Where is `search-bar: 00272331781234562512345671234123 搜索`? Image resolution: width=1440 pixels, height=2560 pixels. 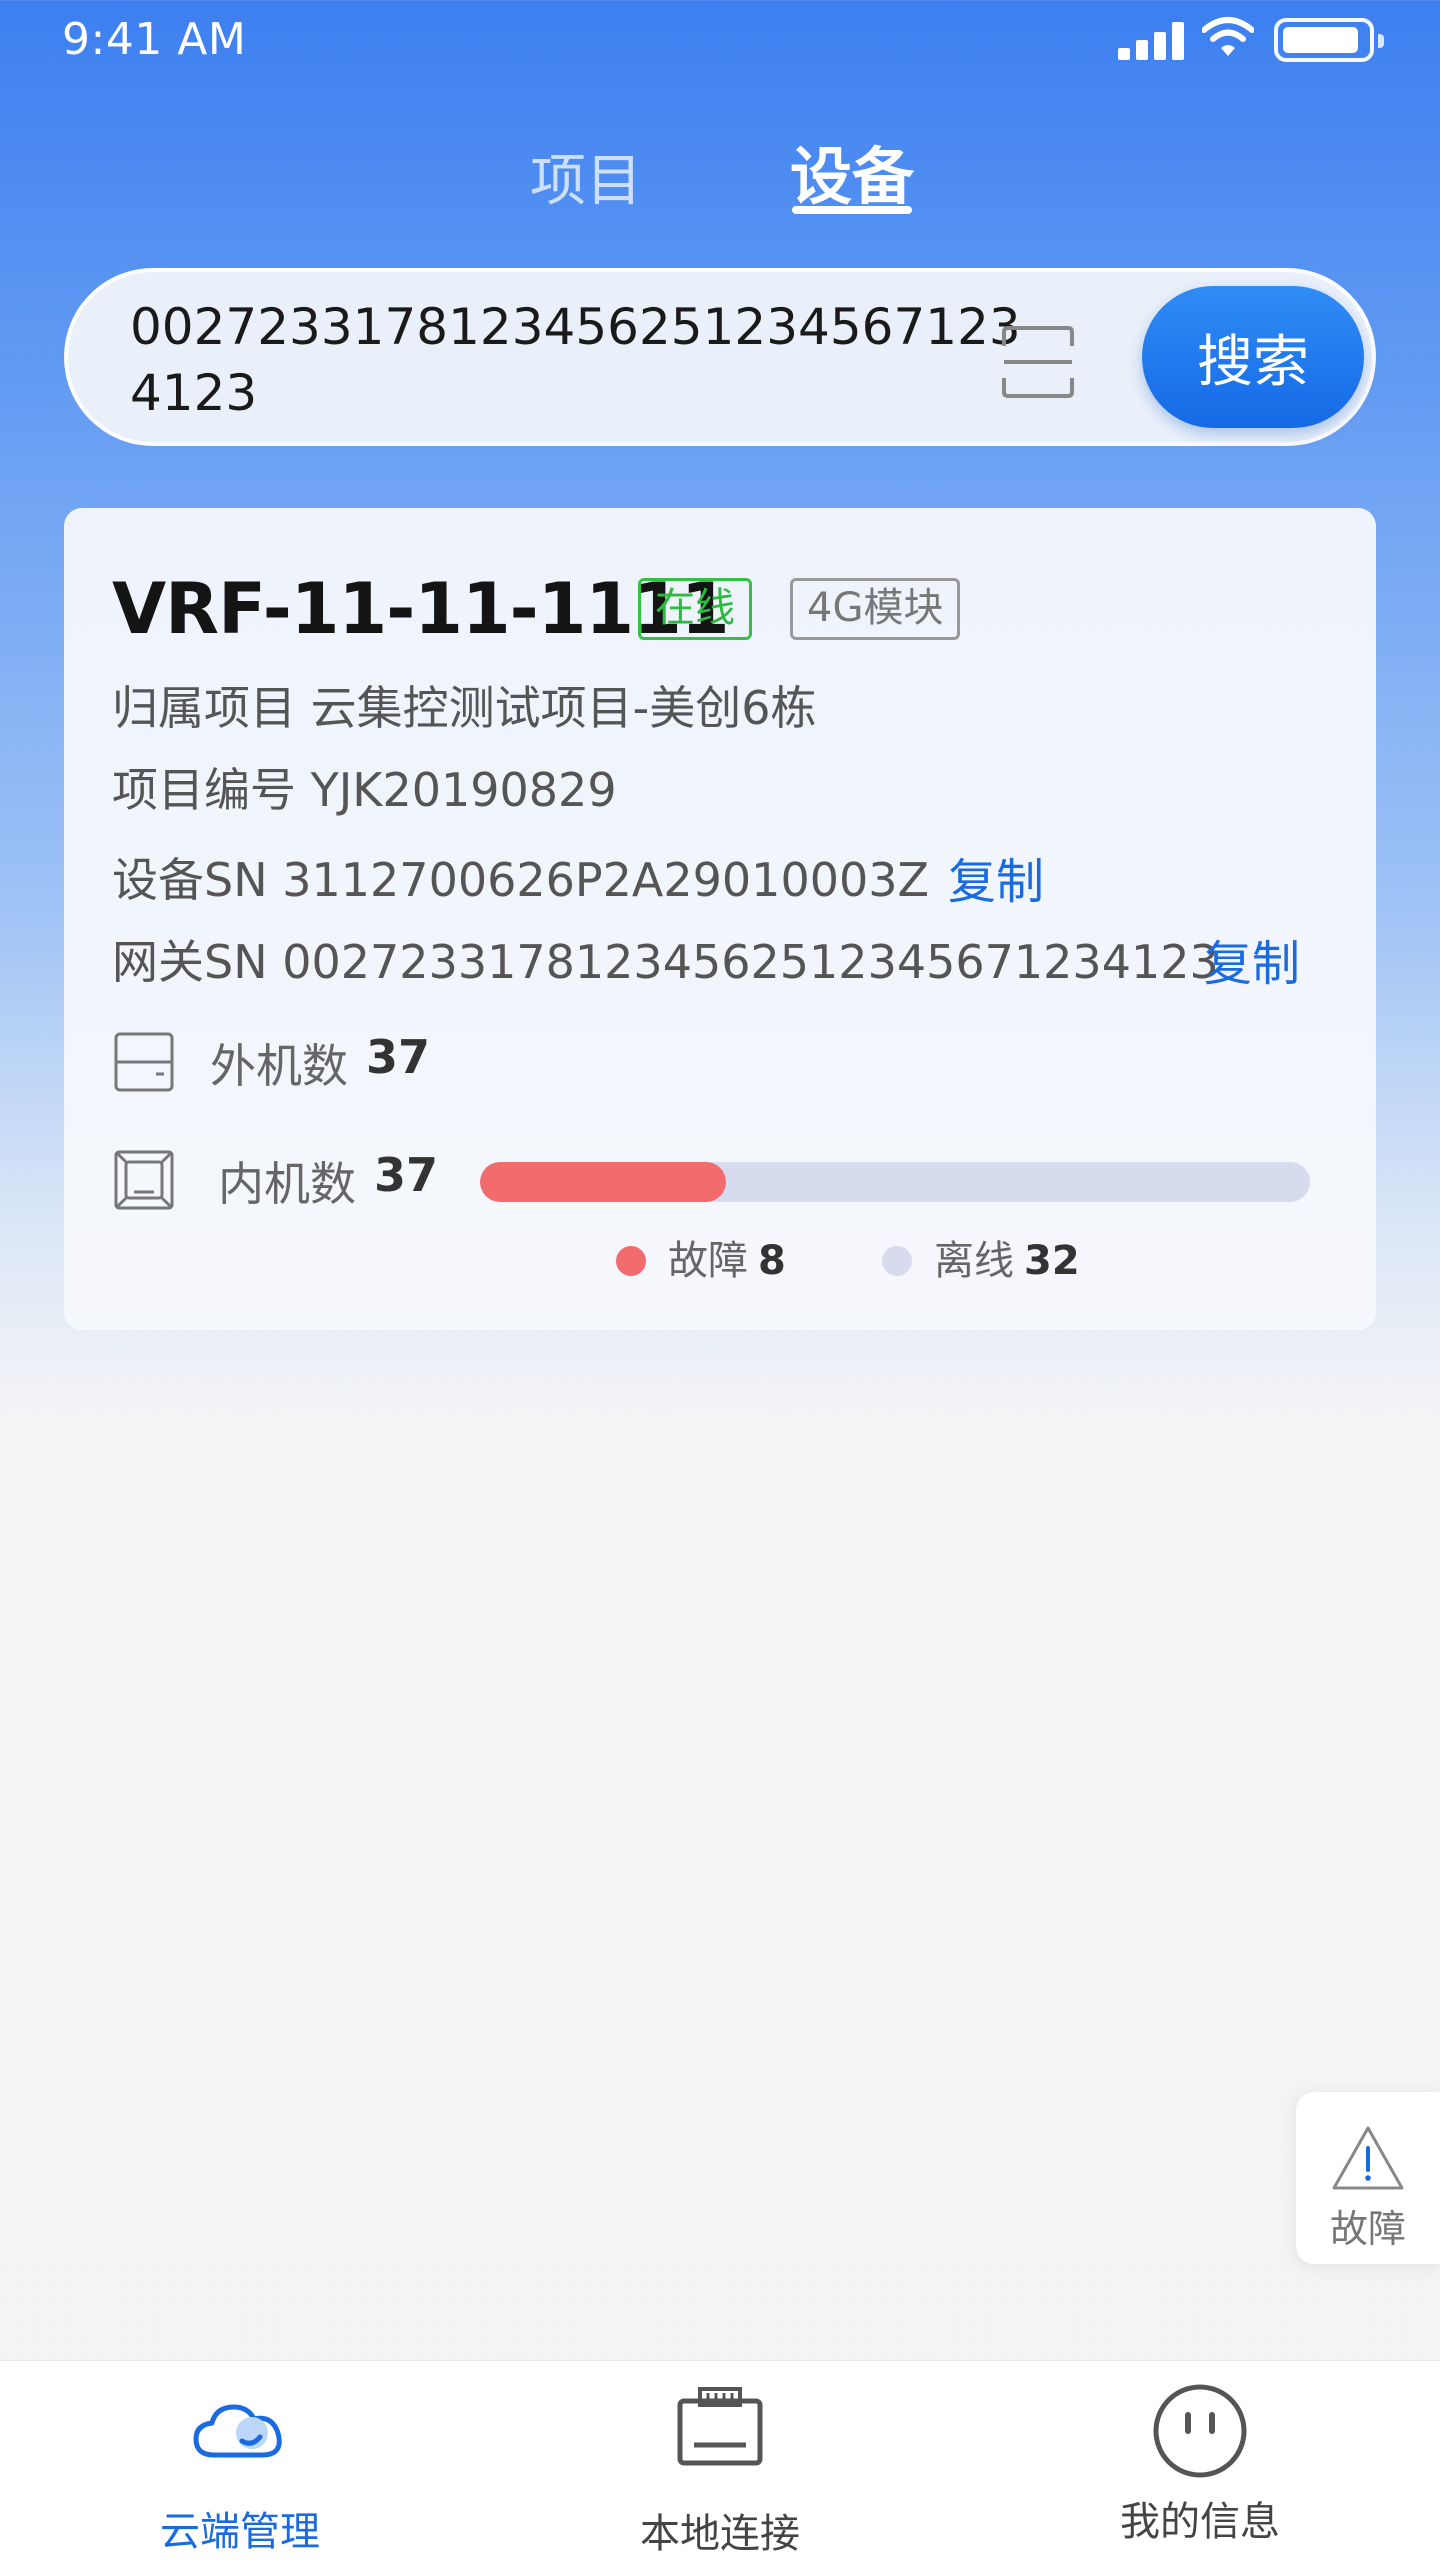
search-bar: 00272331781234562512345671234123 搜索 is located at coordinates (720, 357).